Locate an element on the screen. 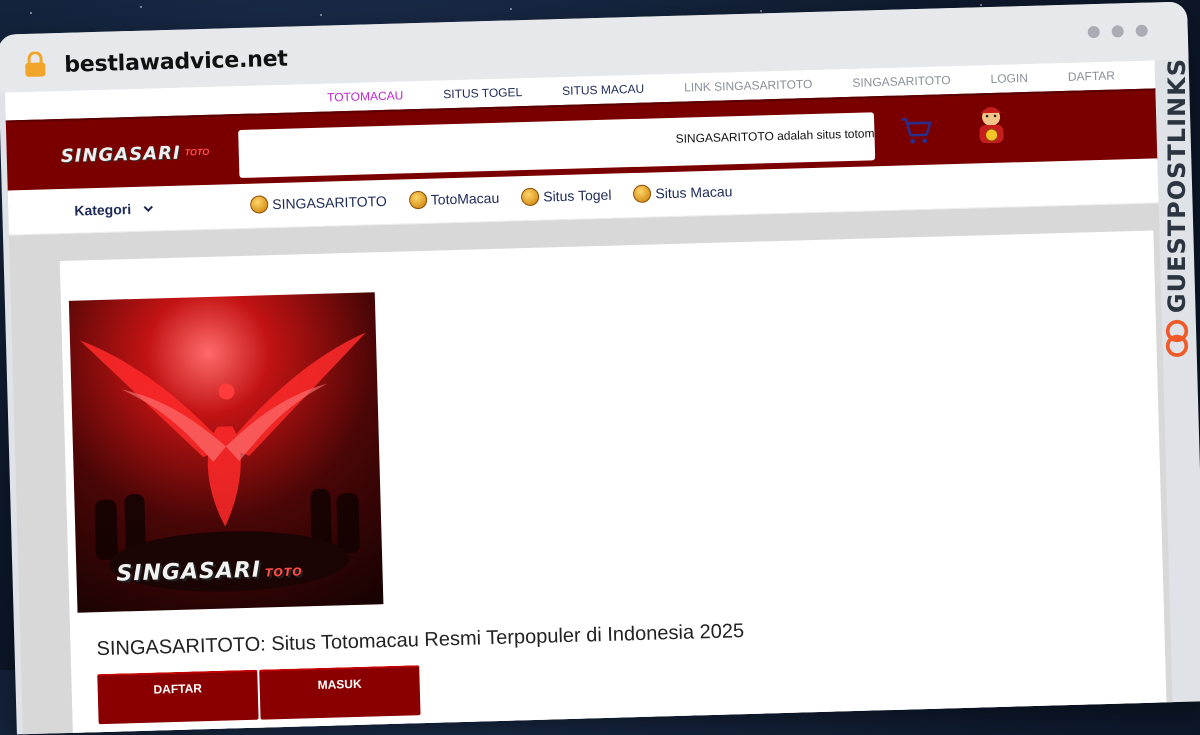 This screenshot has height=735, width=1200. watermark-text: GUESTPOSTLINKS is located at coordinates (1177, 186).